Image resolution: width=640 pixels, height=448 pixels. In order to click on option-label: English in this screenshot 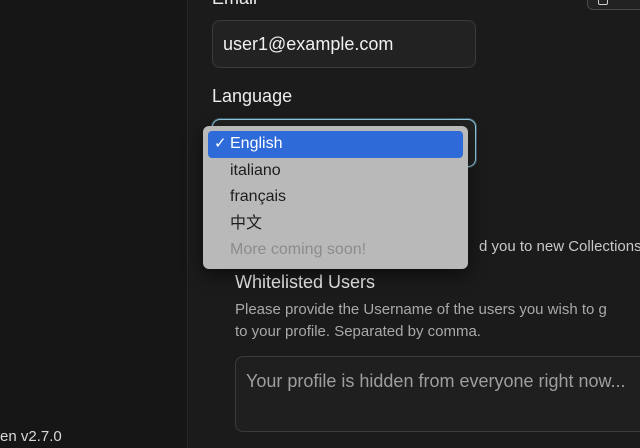, I will do `click(256, 143)`.